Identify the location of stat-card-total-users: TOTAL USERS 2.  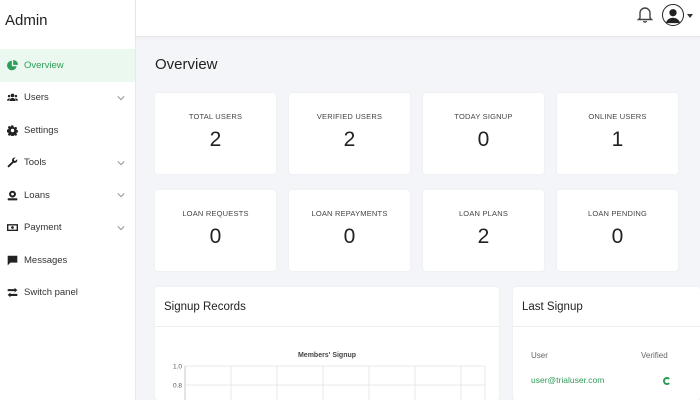
(215, 133).